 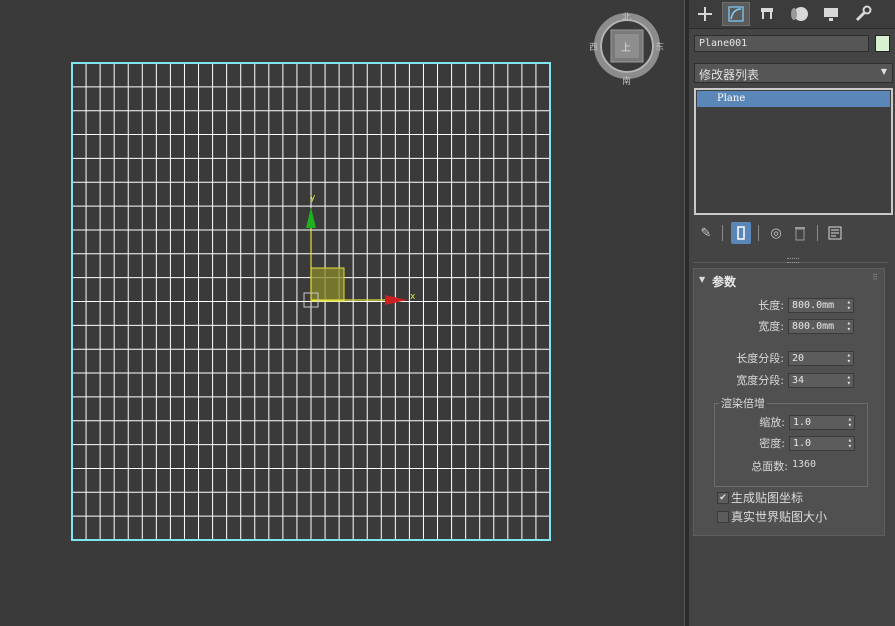 I want to click on render-multipliers-title: 渲染倍增, so click(x=743, y=403).